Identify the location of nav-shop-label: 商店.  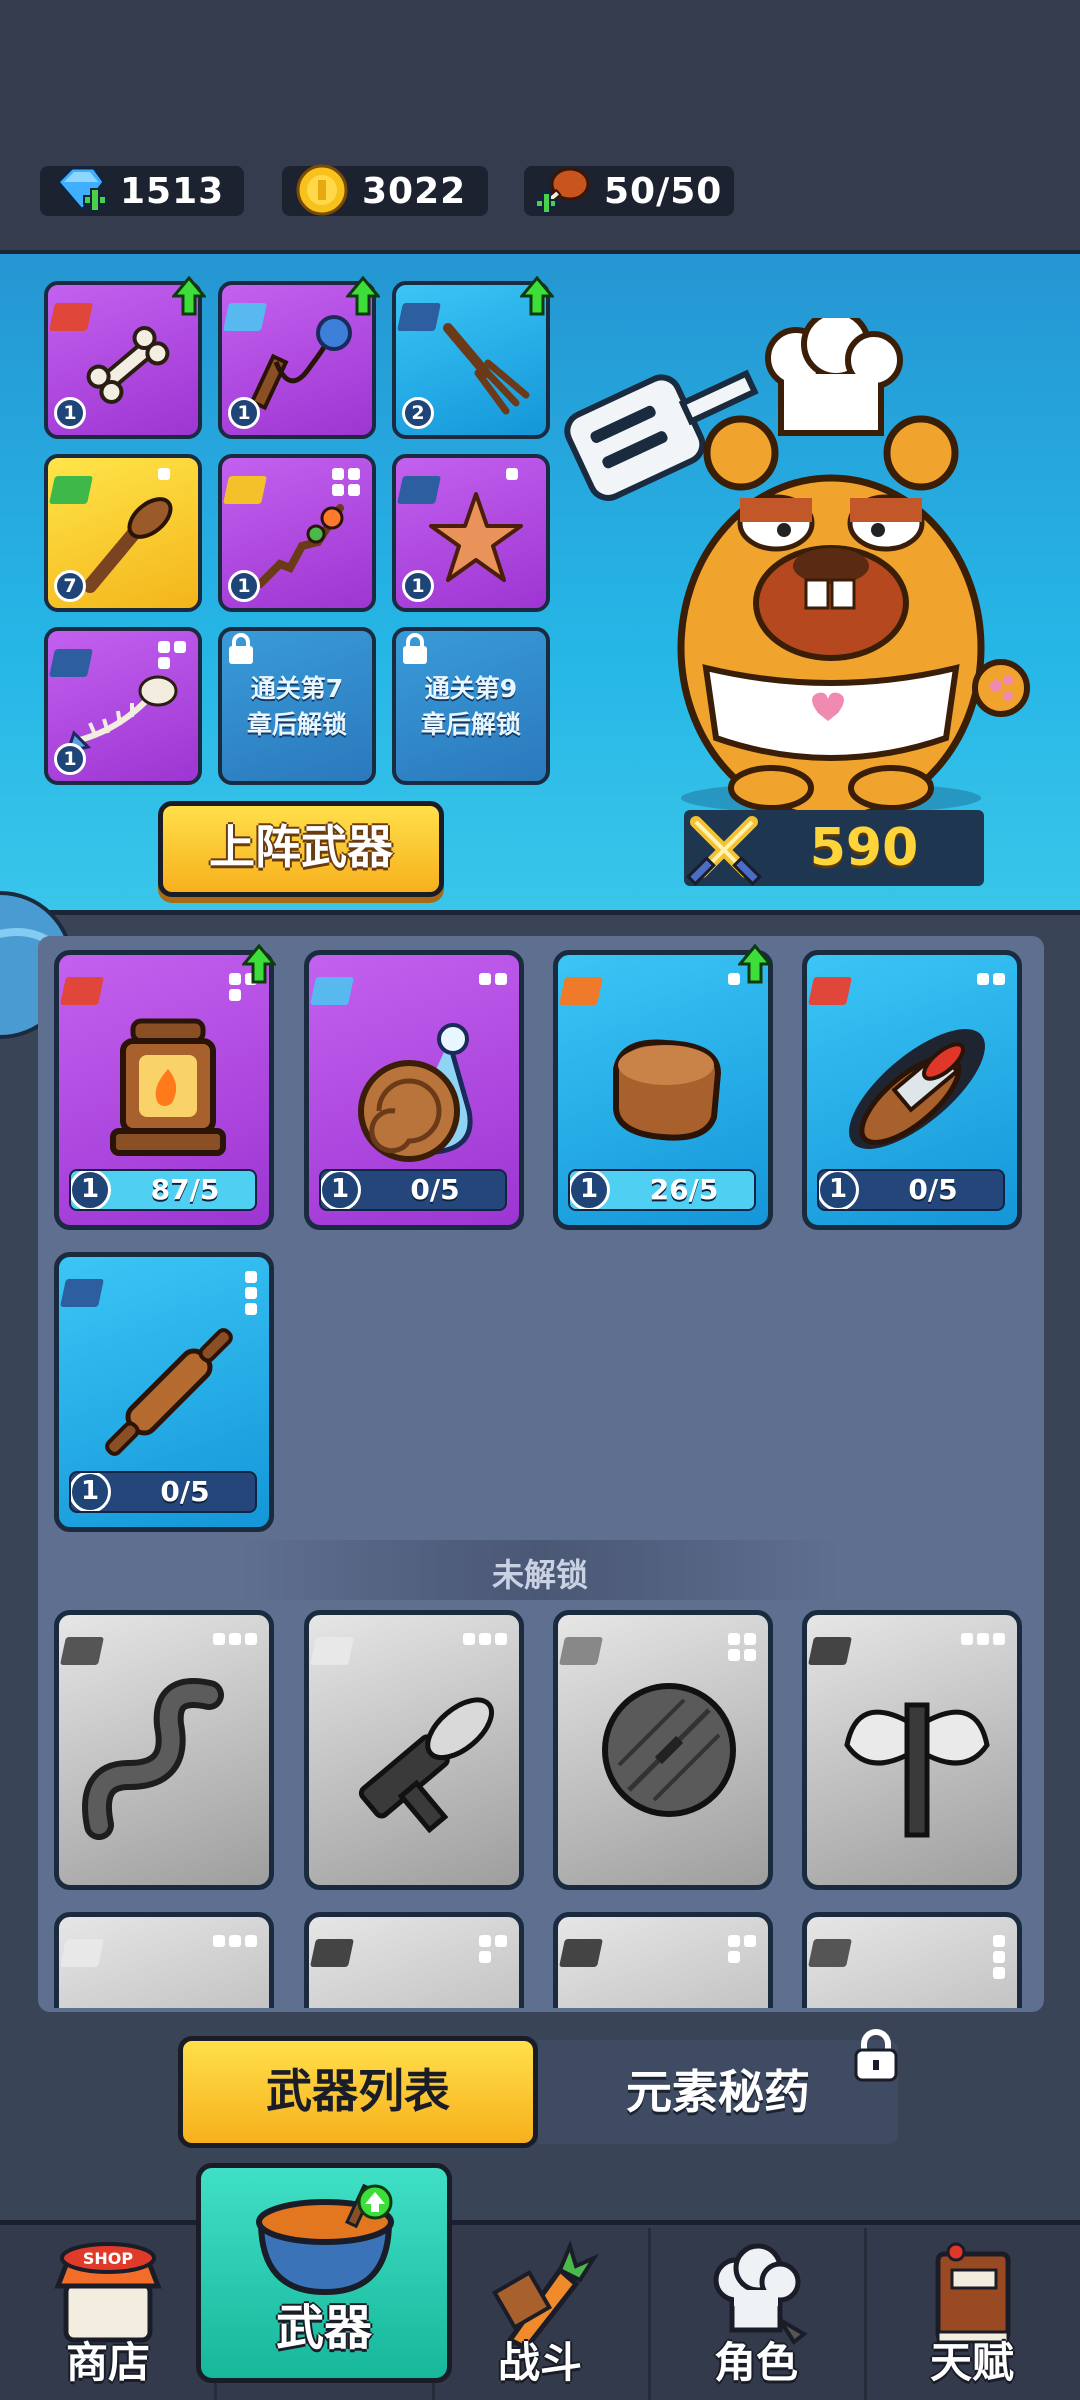
(107, 2362).